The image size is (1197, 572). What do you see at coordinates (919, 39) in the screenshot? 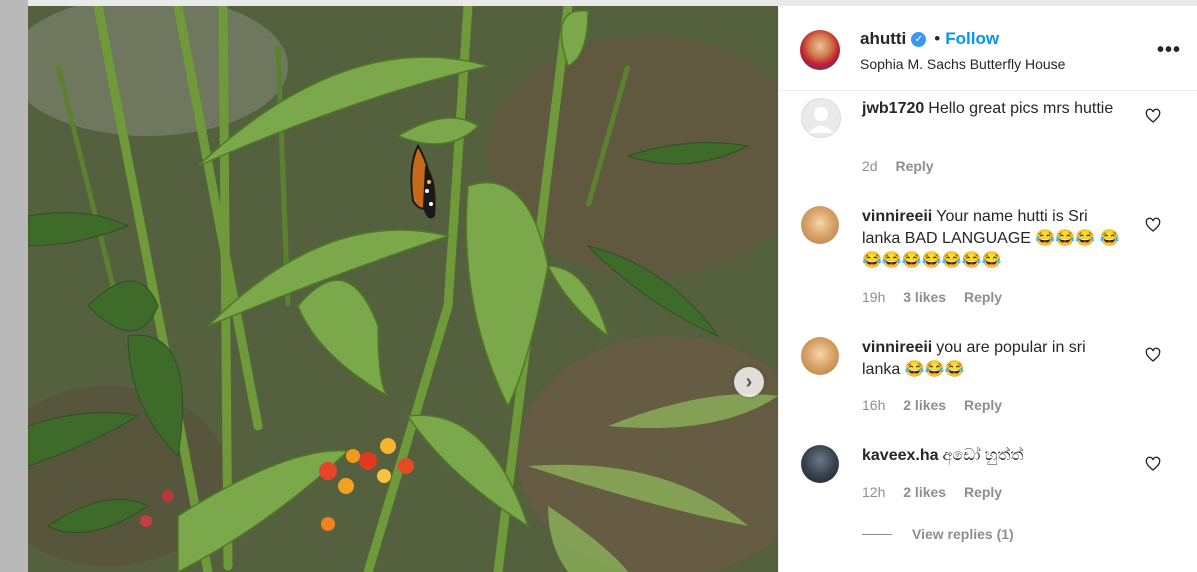
I see `verified-badge-icon: ✓` at bounding box center [919, 39].